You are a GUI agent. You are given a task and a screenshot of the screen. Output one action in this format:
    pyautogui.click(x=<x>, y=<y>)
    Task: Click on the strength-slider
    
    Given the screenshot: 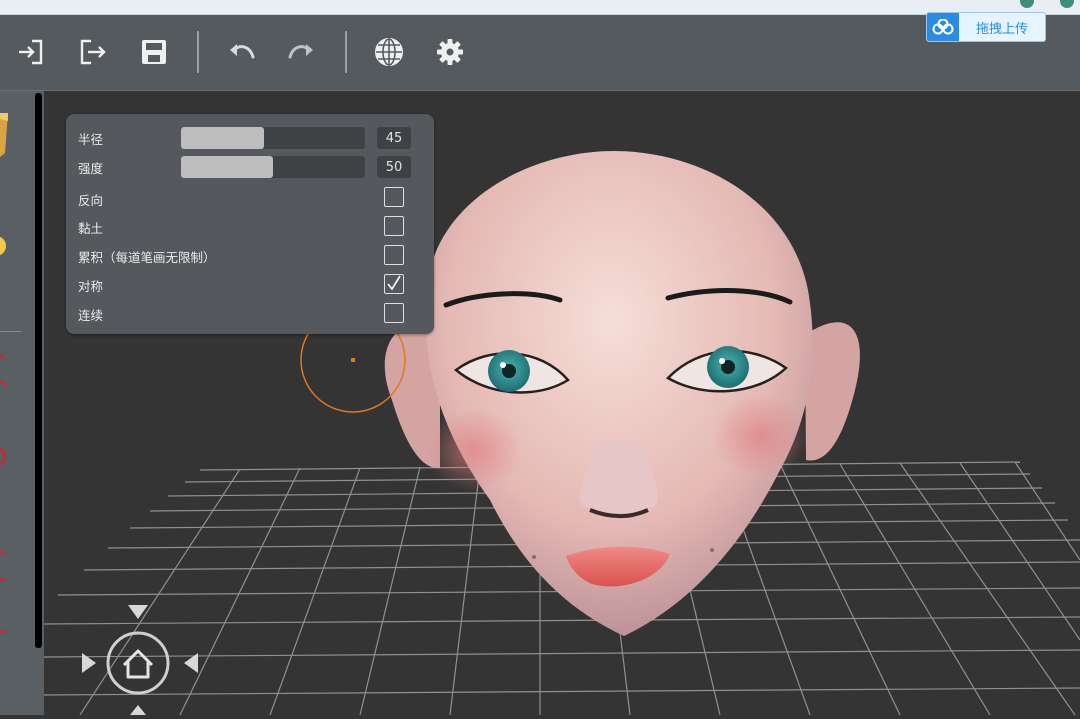 What is the action you would take?
    pyautogui.click(x=273, y=167)
    